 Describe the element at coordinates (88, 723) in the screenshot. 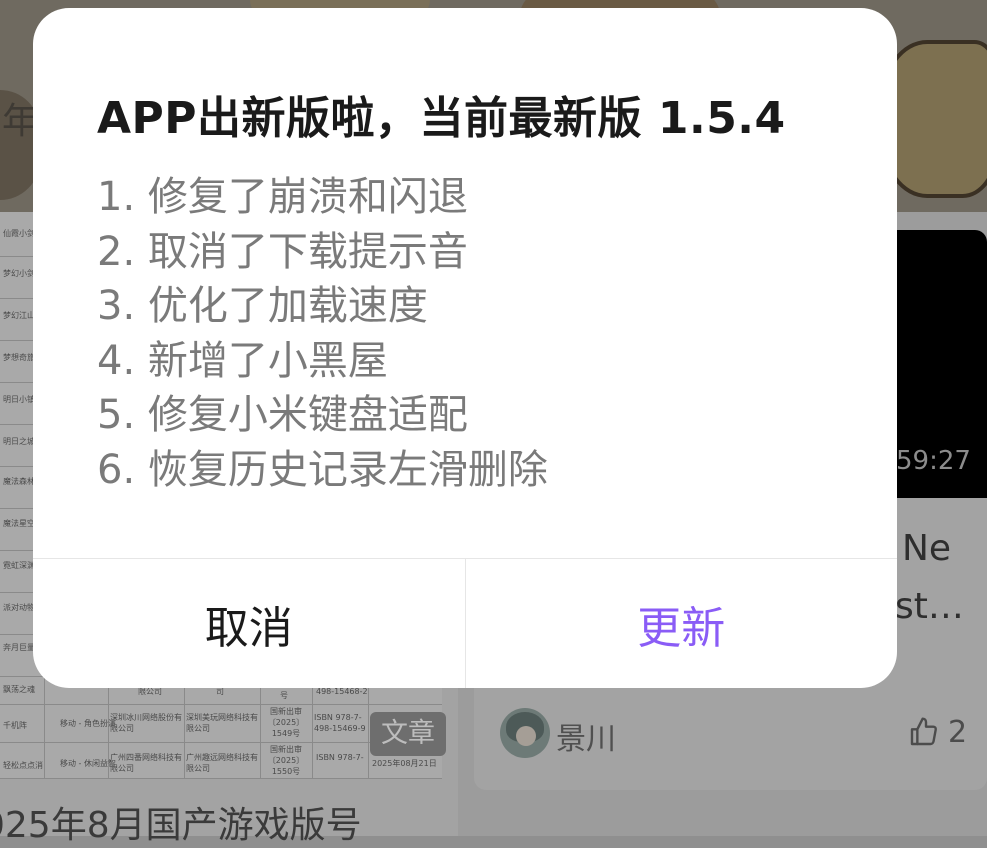

I see `table-cell: 移动 - 角色扮演` at that location.